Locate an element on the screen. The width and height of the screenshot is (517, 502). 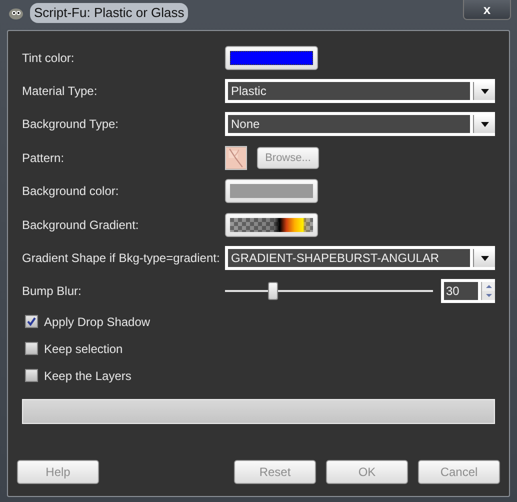
field-label: Tint color: is located at coordinates (49, 58).